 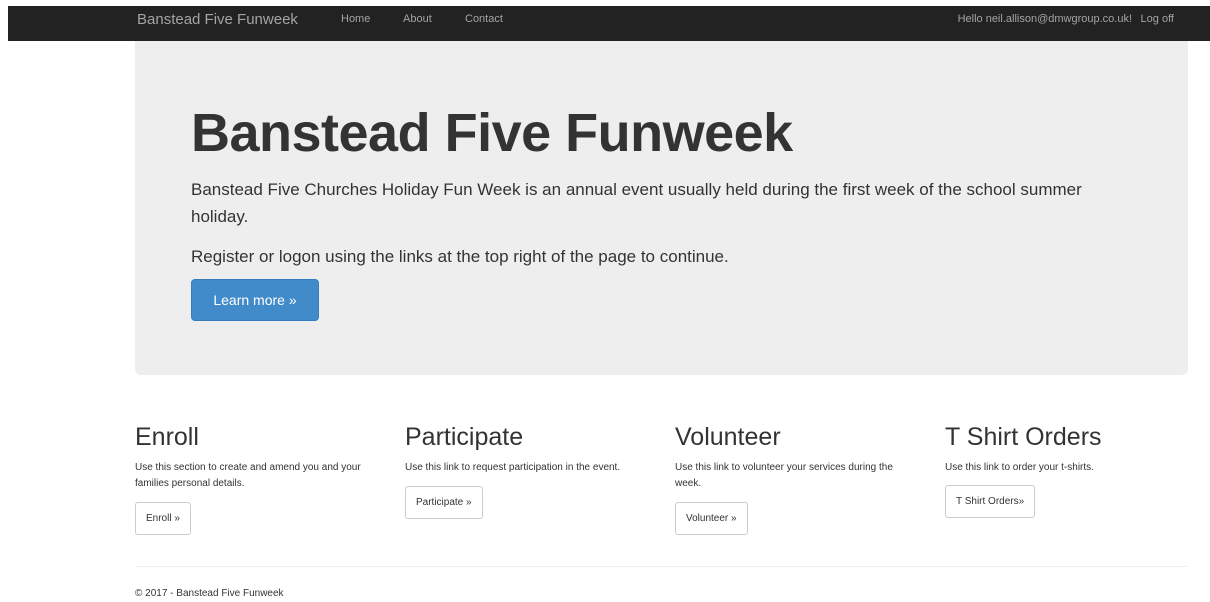 I want to click on tshirt-orders-button: T Shirt Orders», so click(x=990, y=501).